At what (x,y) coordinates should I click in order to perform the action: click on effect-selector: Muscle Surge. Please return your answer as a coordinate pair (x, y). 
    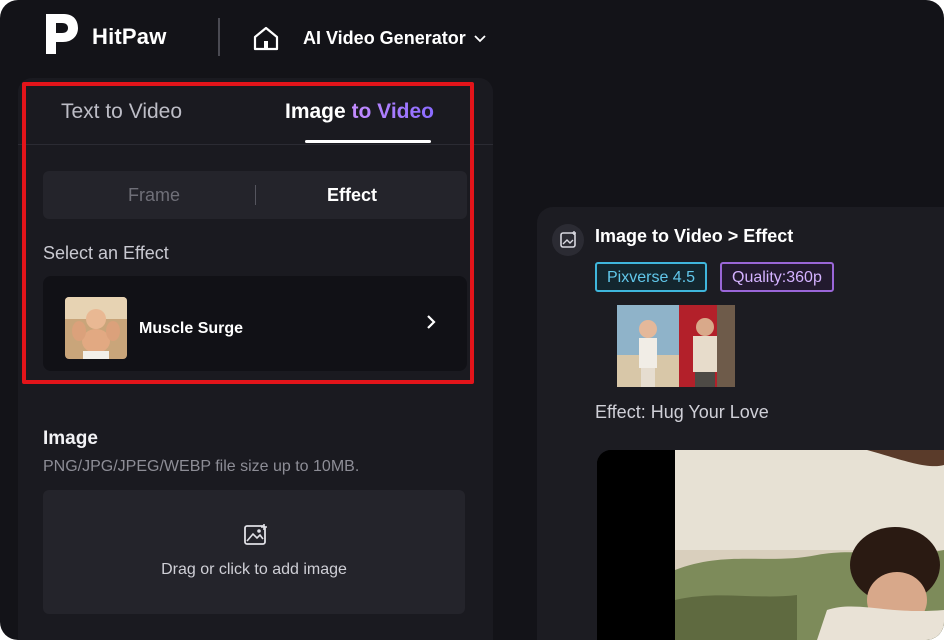
    Looking at the image, I should click on (255, 323).